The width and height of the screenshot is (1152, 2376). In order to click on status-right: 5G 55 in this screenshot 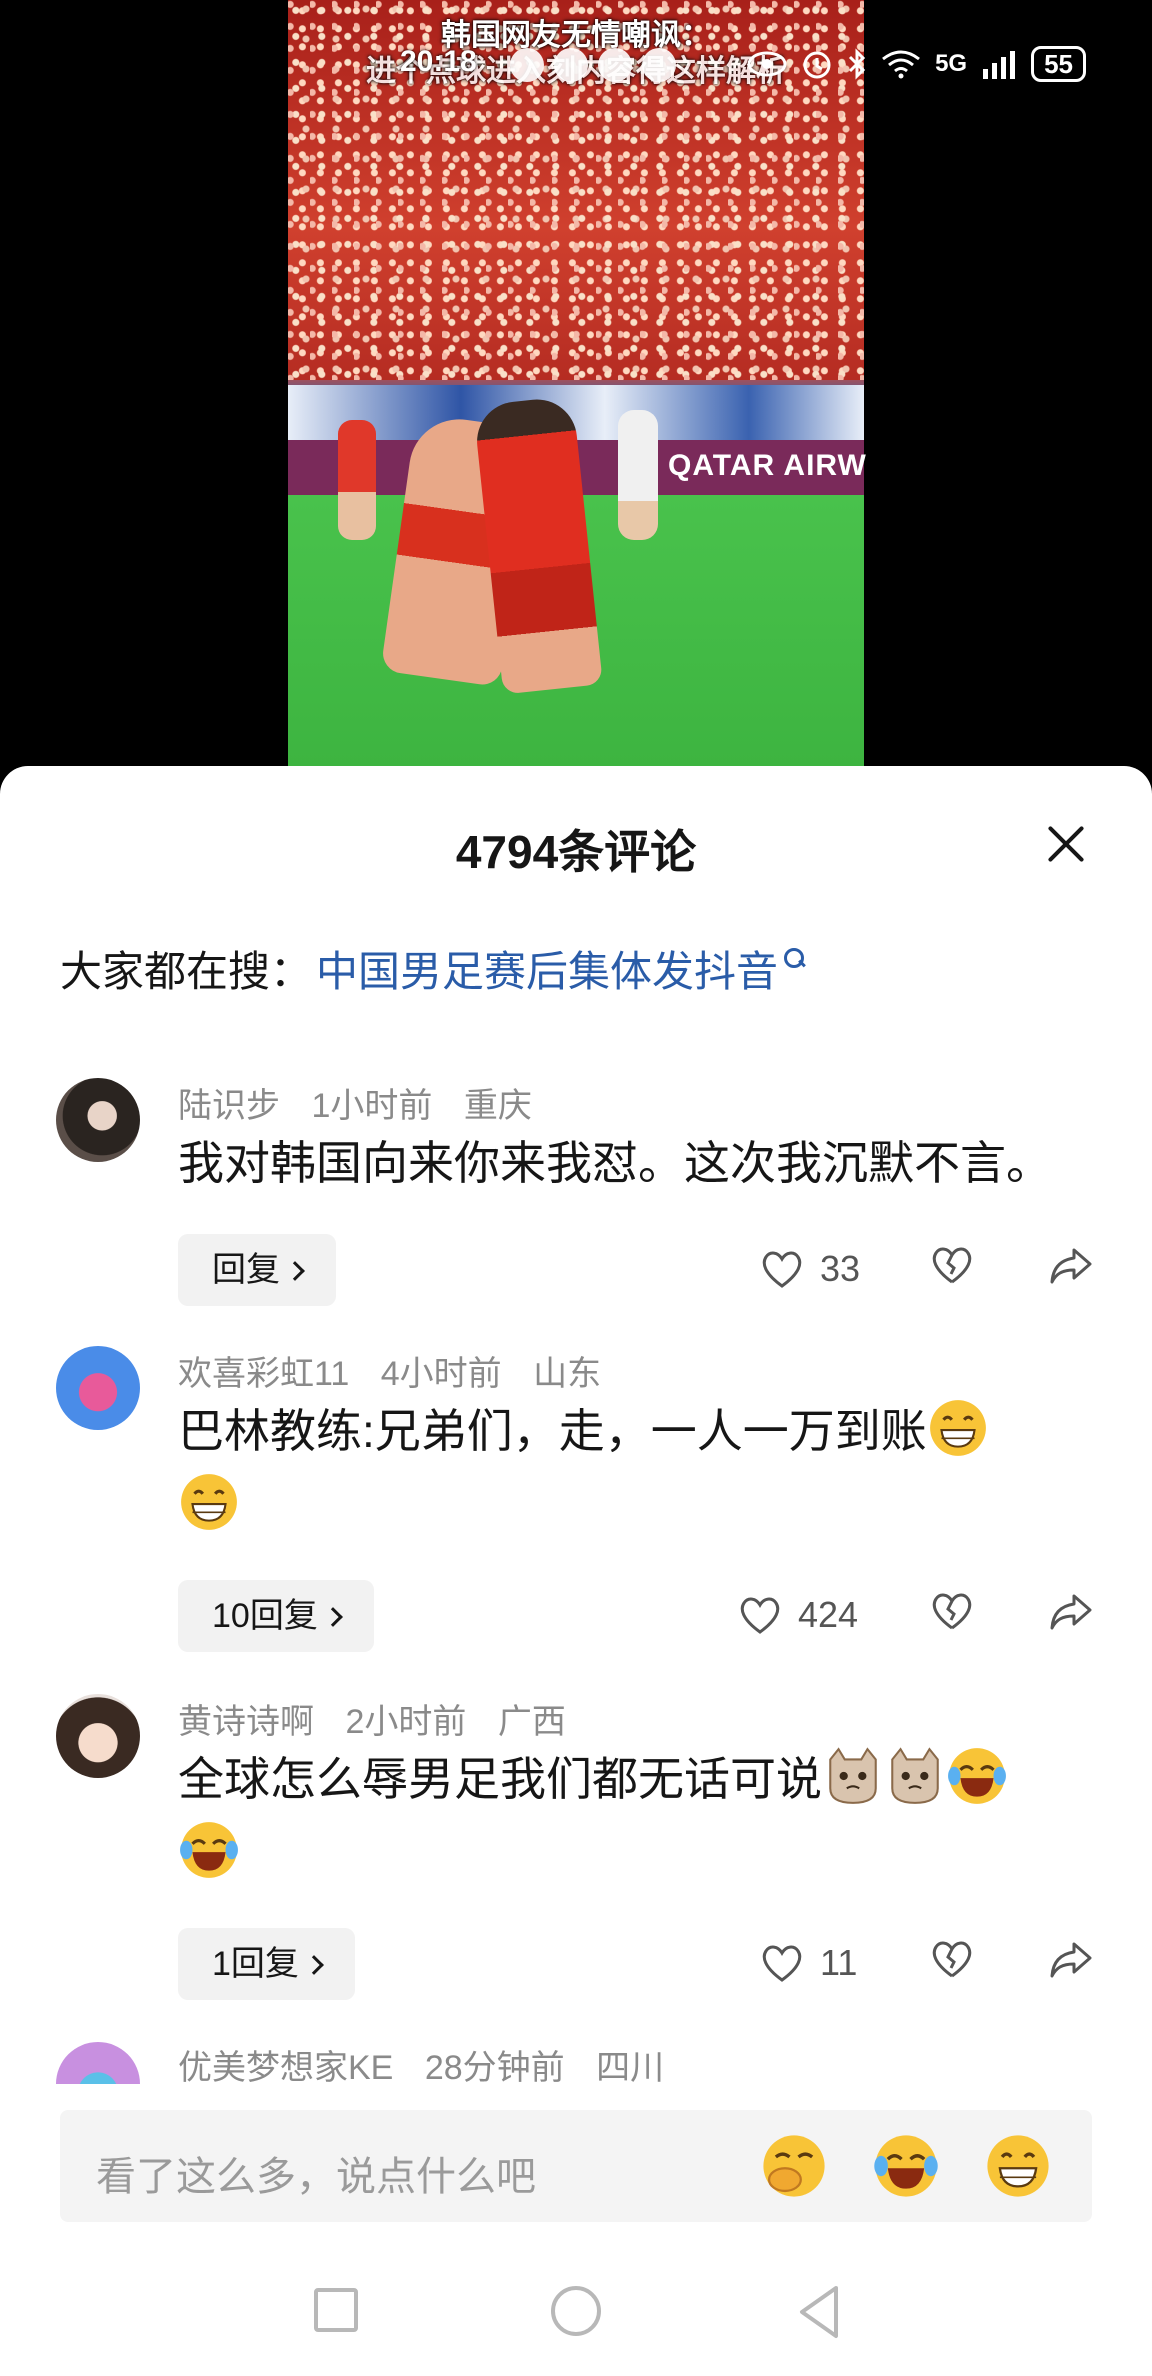, I will do `click(916, 64)`.